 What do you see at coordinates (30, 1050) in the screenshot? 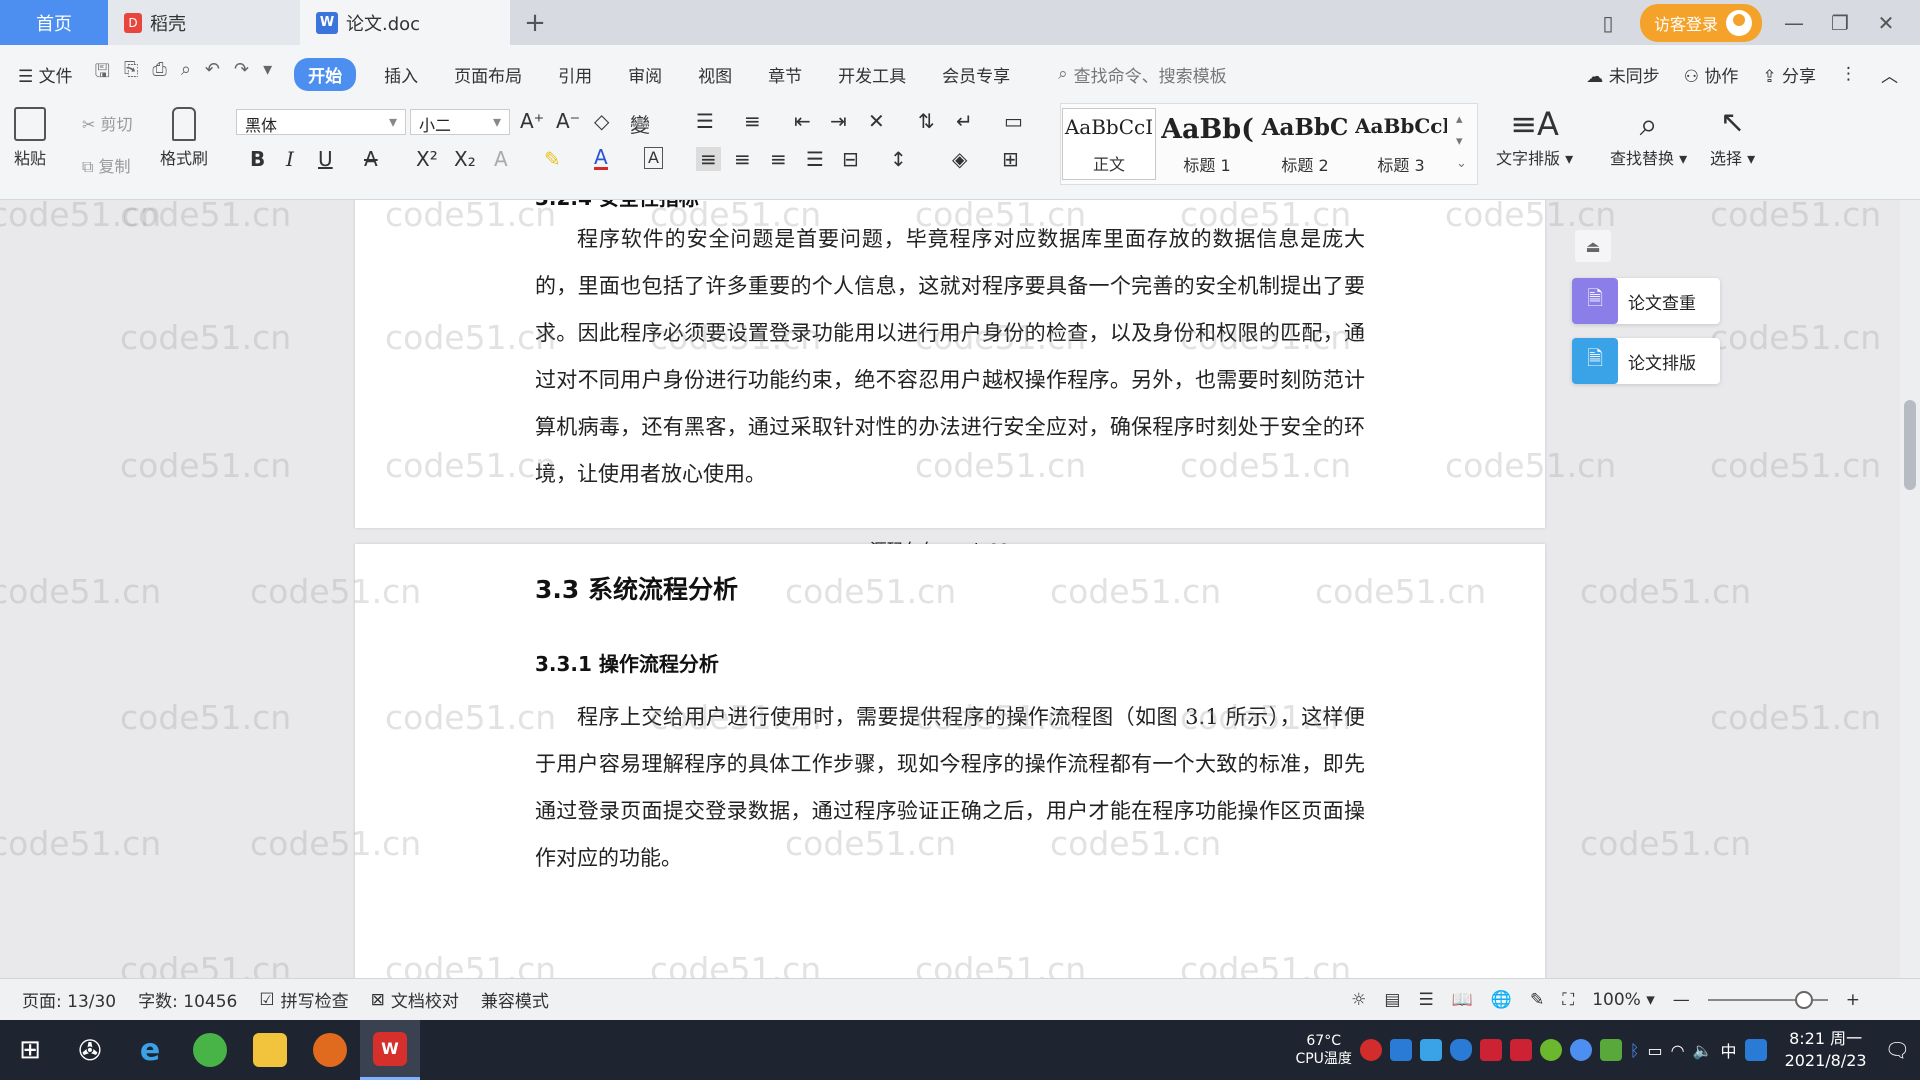
I see `start-button: ⊞` at bounding box center [30, 1050].